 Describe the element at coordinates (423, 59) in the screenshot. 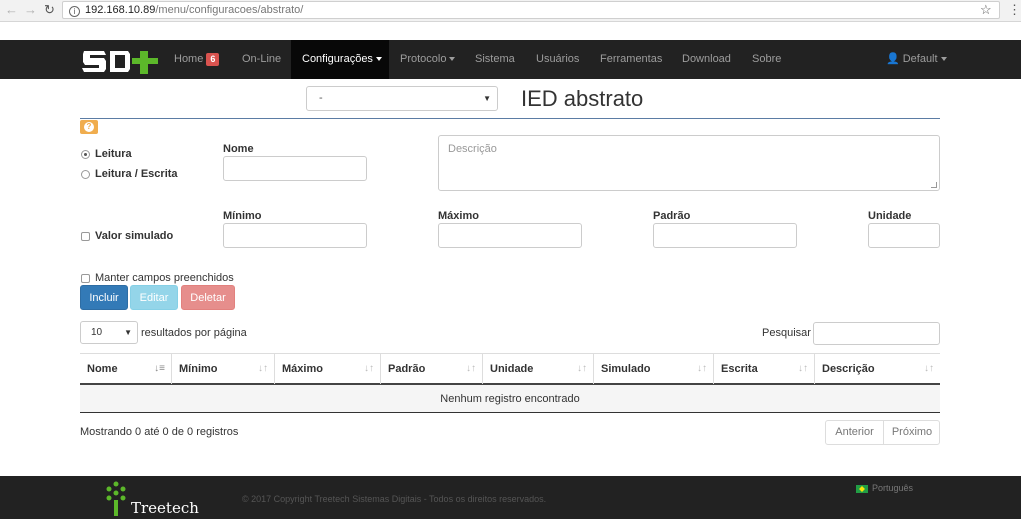

I see `nav-protocolo-label: Protocolo` at that location.